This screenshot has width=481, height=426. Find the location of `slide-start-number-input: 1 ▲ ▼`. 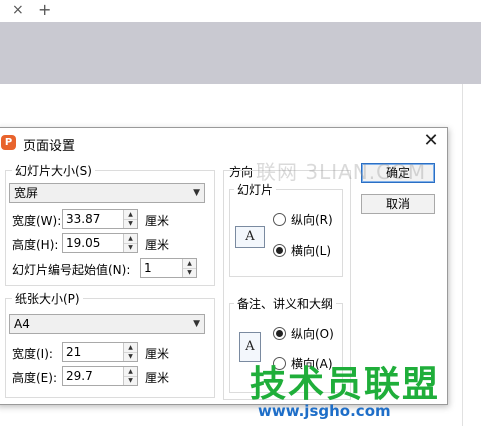

slide-start-number-input: 1 ▲ ▼ is located at coordinates (168, 268).